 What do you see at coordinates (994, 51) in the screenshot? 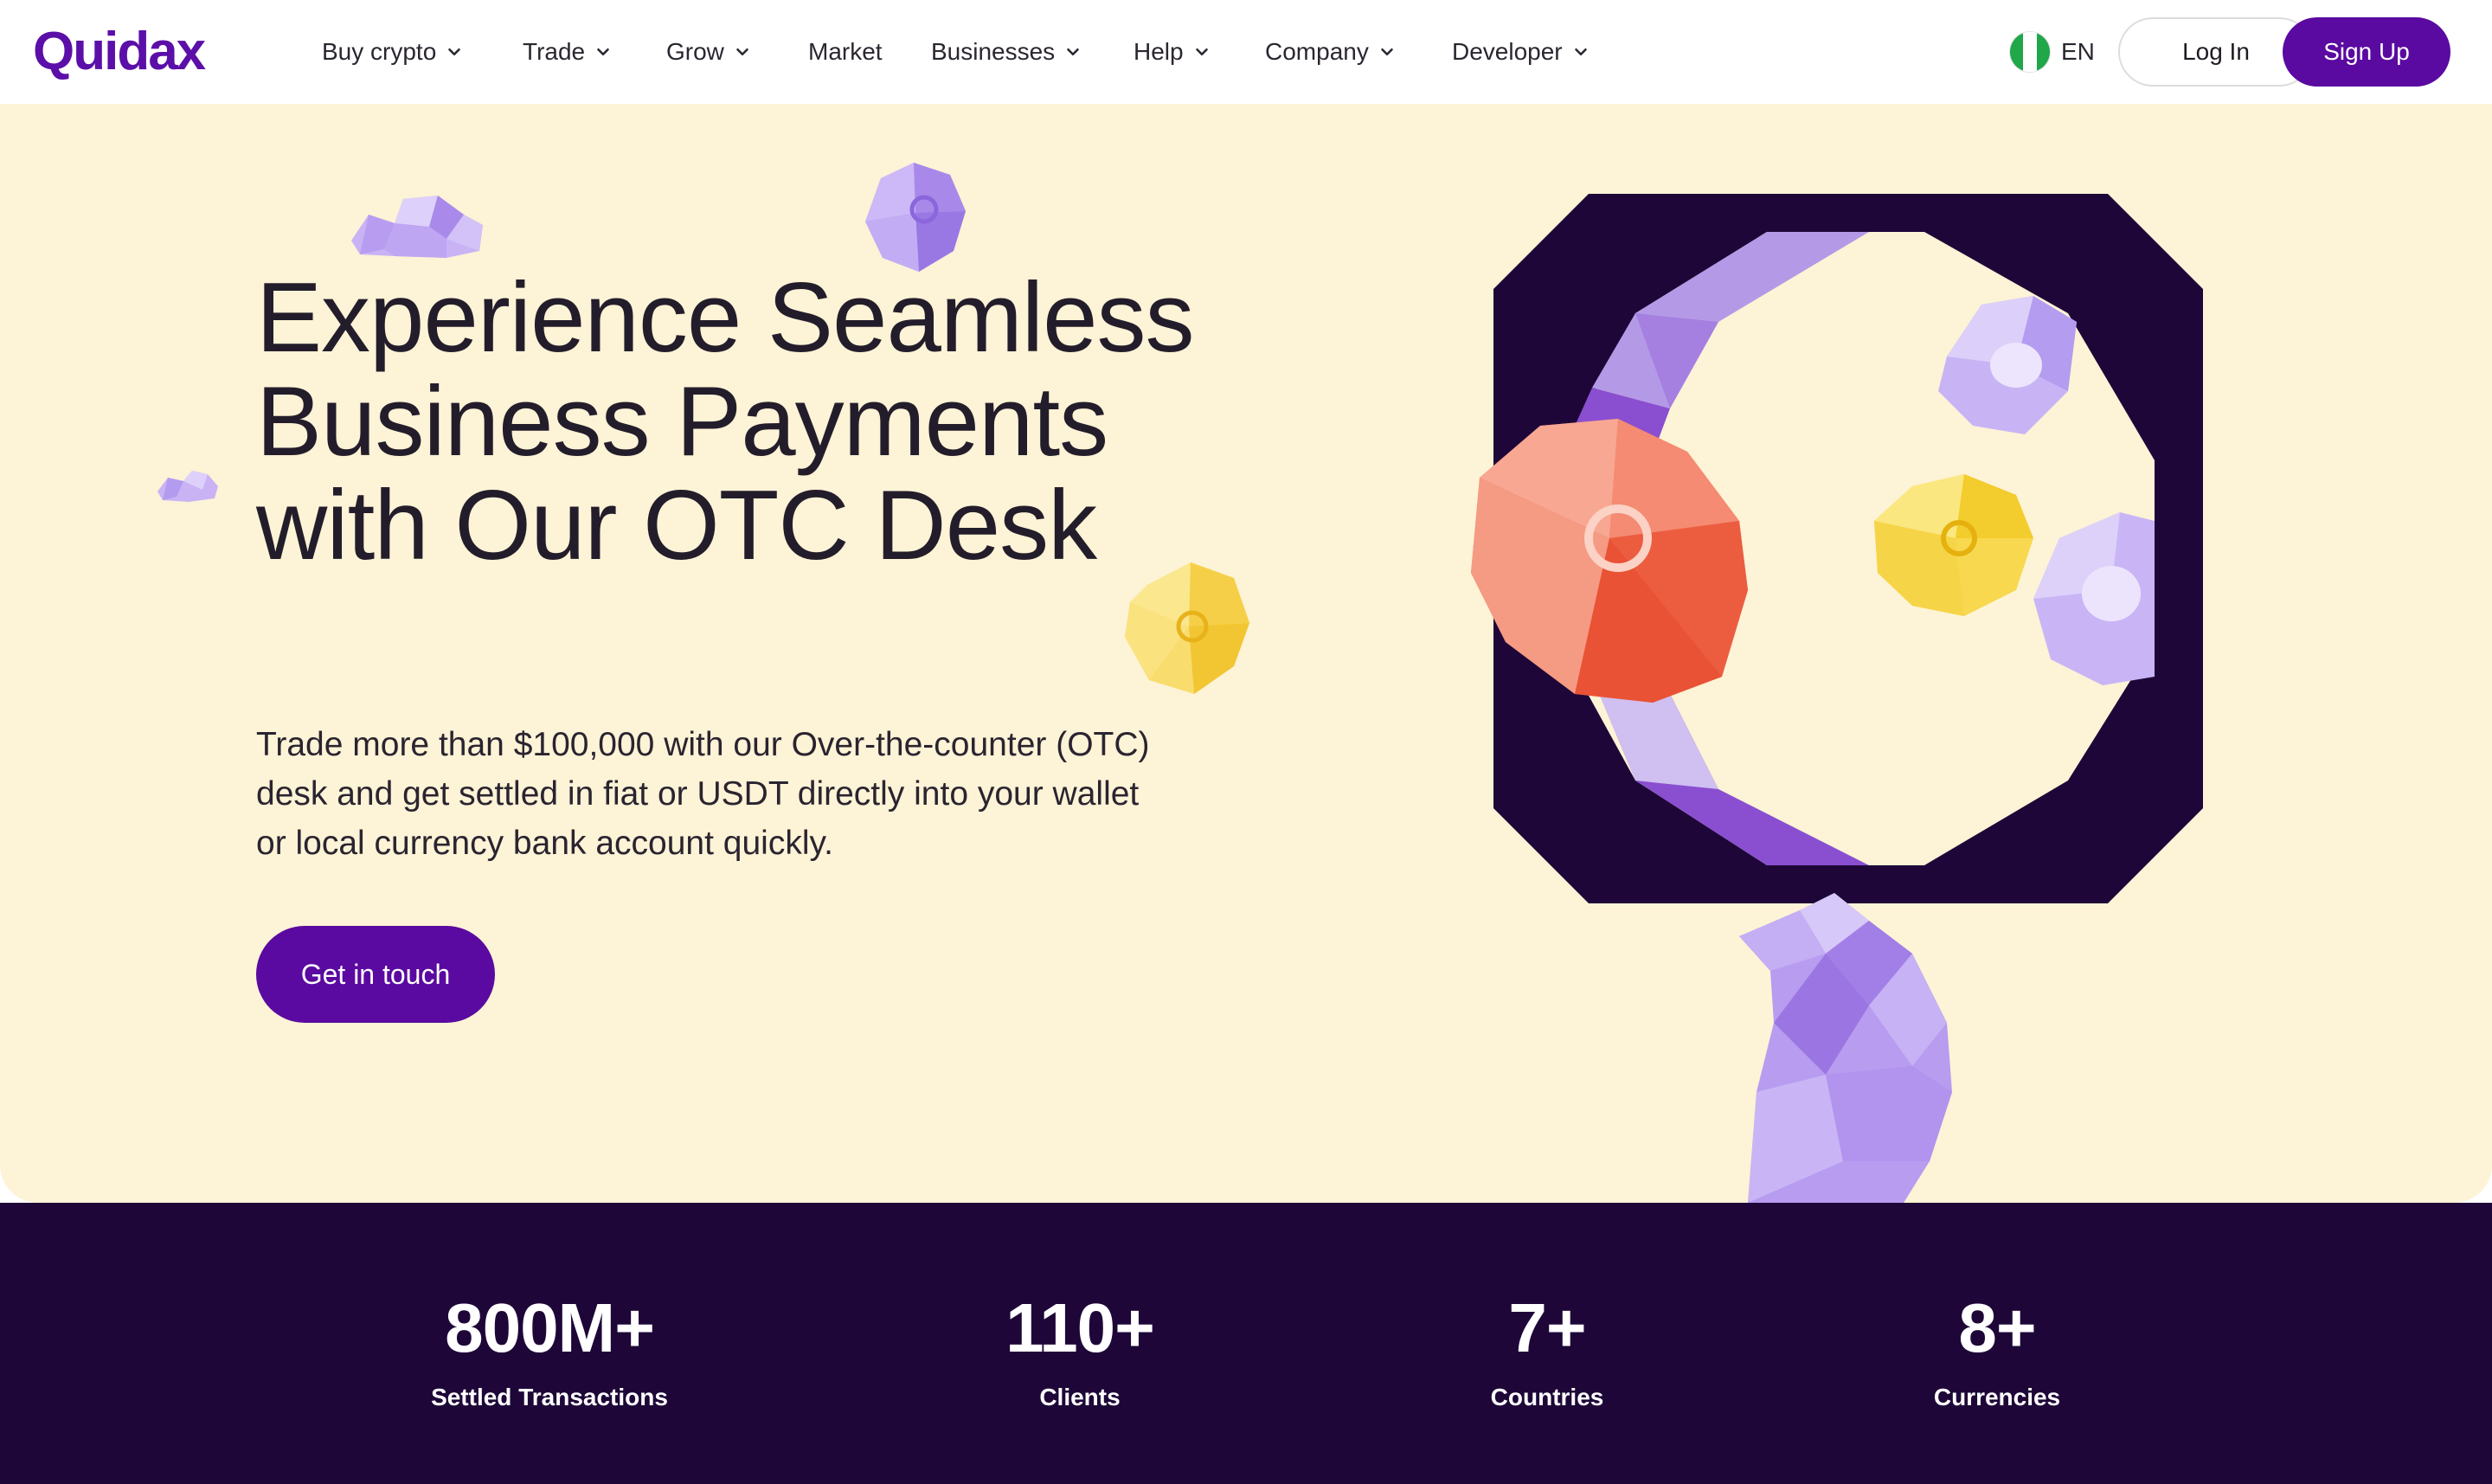
I see `menu-item-label: Businesses` at bounding box center [994, 51].